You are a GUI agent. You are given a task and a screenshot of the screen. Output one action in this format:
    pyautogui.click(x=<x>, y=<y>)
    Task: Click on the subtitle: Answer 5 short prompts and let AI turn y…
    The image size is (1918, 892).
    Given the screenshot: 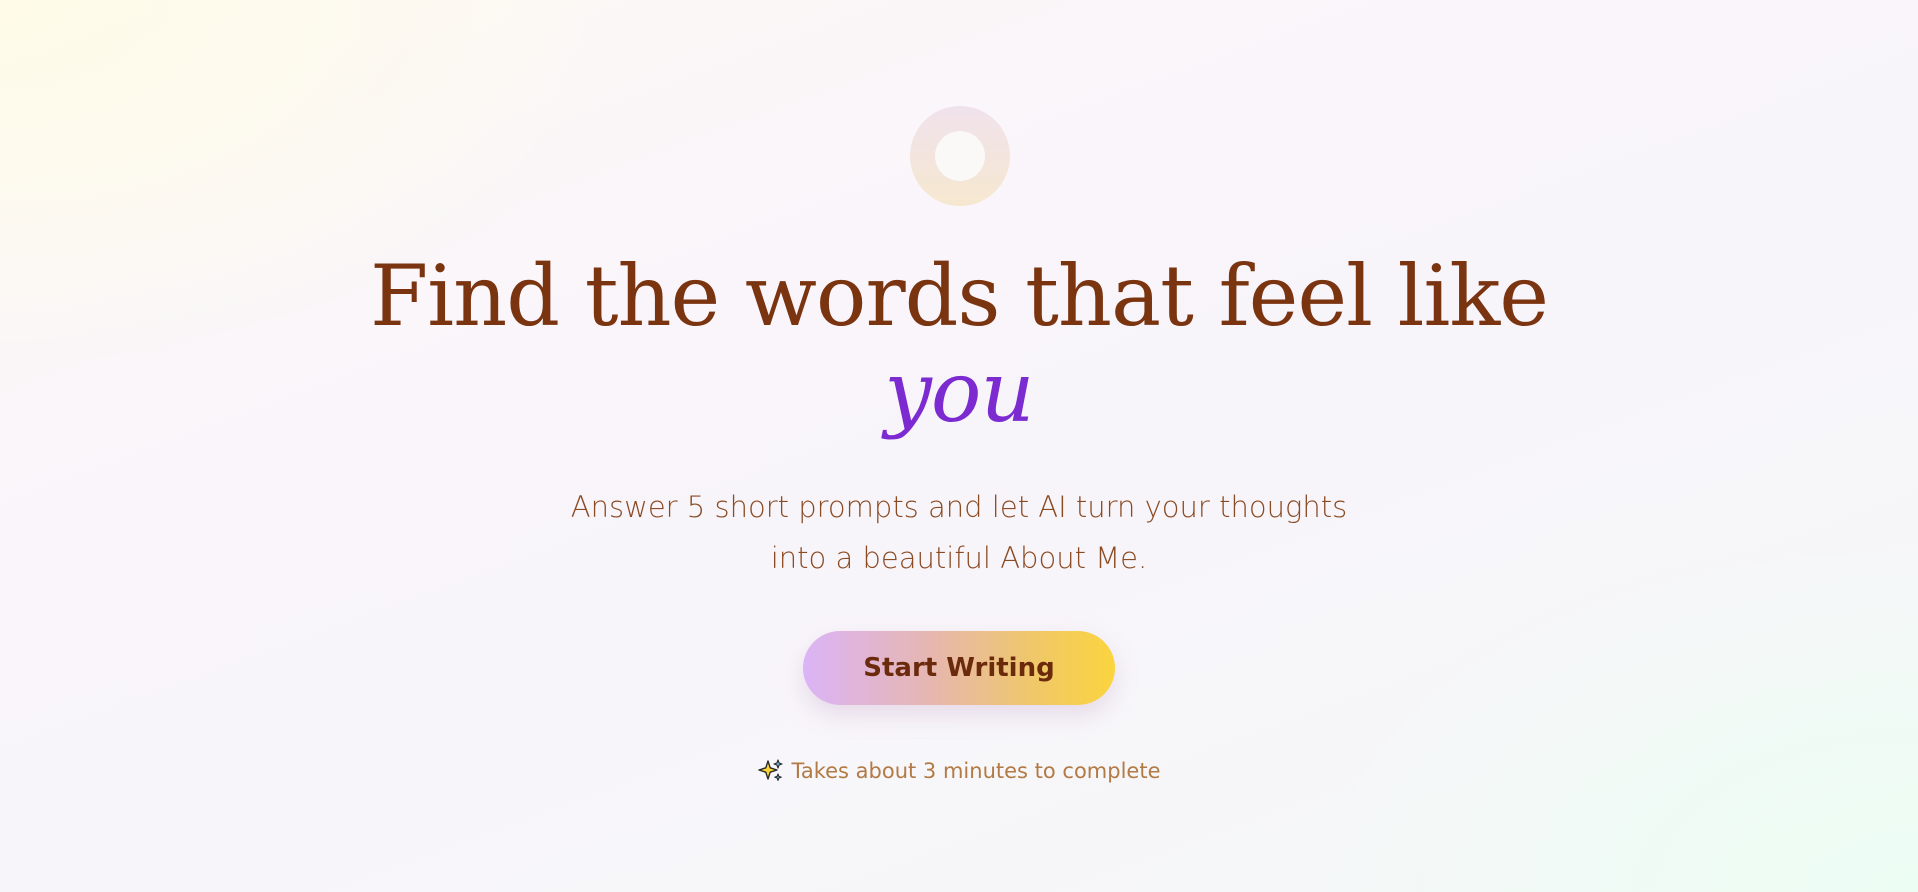 What is the action you would take?
    pyautogui.click(x=959, y=532)
    